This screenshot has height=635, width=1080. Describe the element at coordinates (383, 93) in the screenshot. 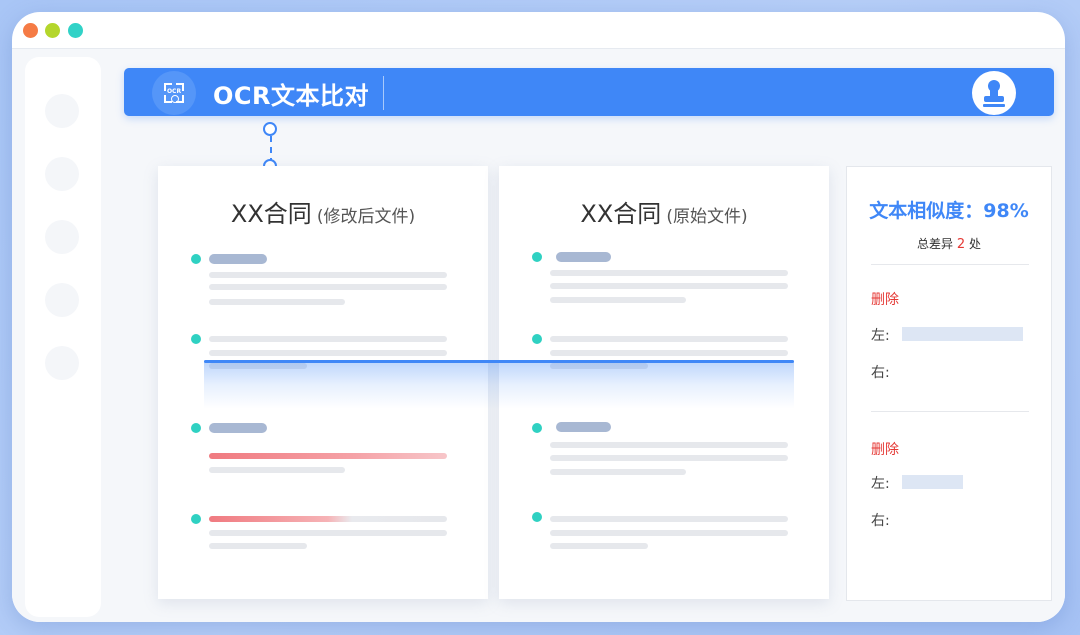

I see `header-divider` at that location.